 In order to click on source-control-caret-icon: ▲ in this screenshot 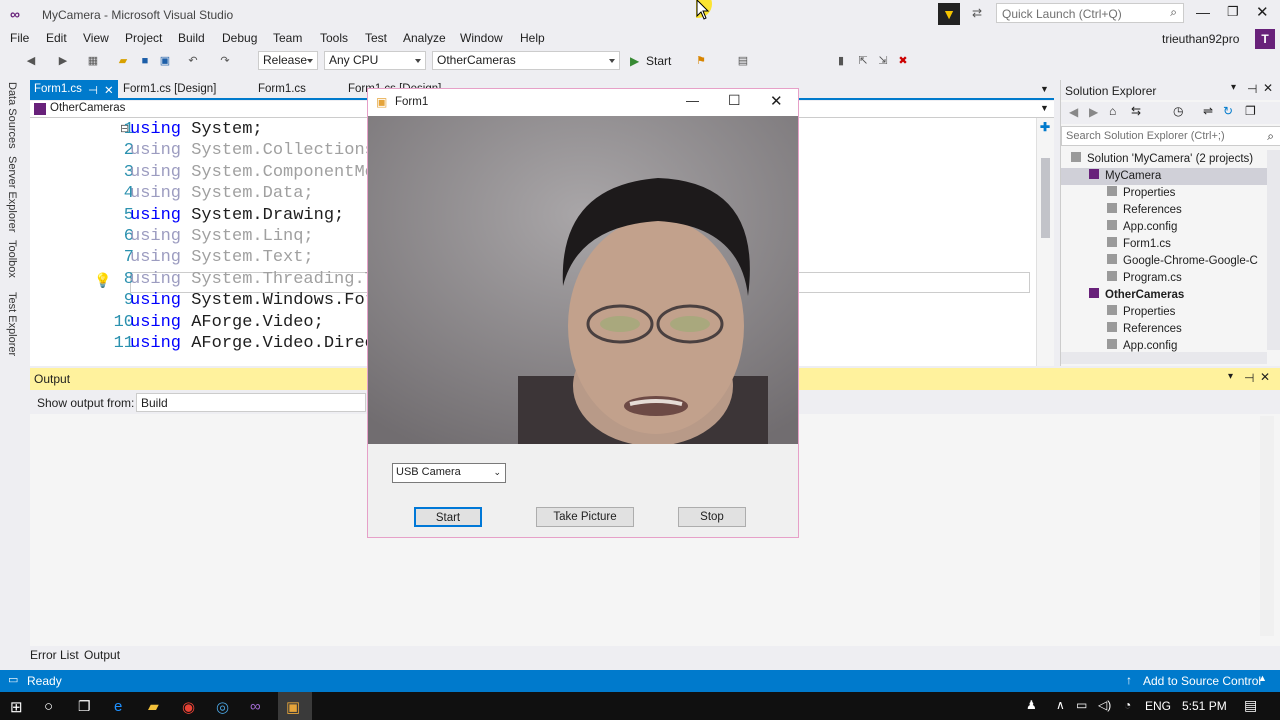, I will do `click(1262, 678)`.